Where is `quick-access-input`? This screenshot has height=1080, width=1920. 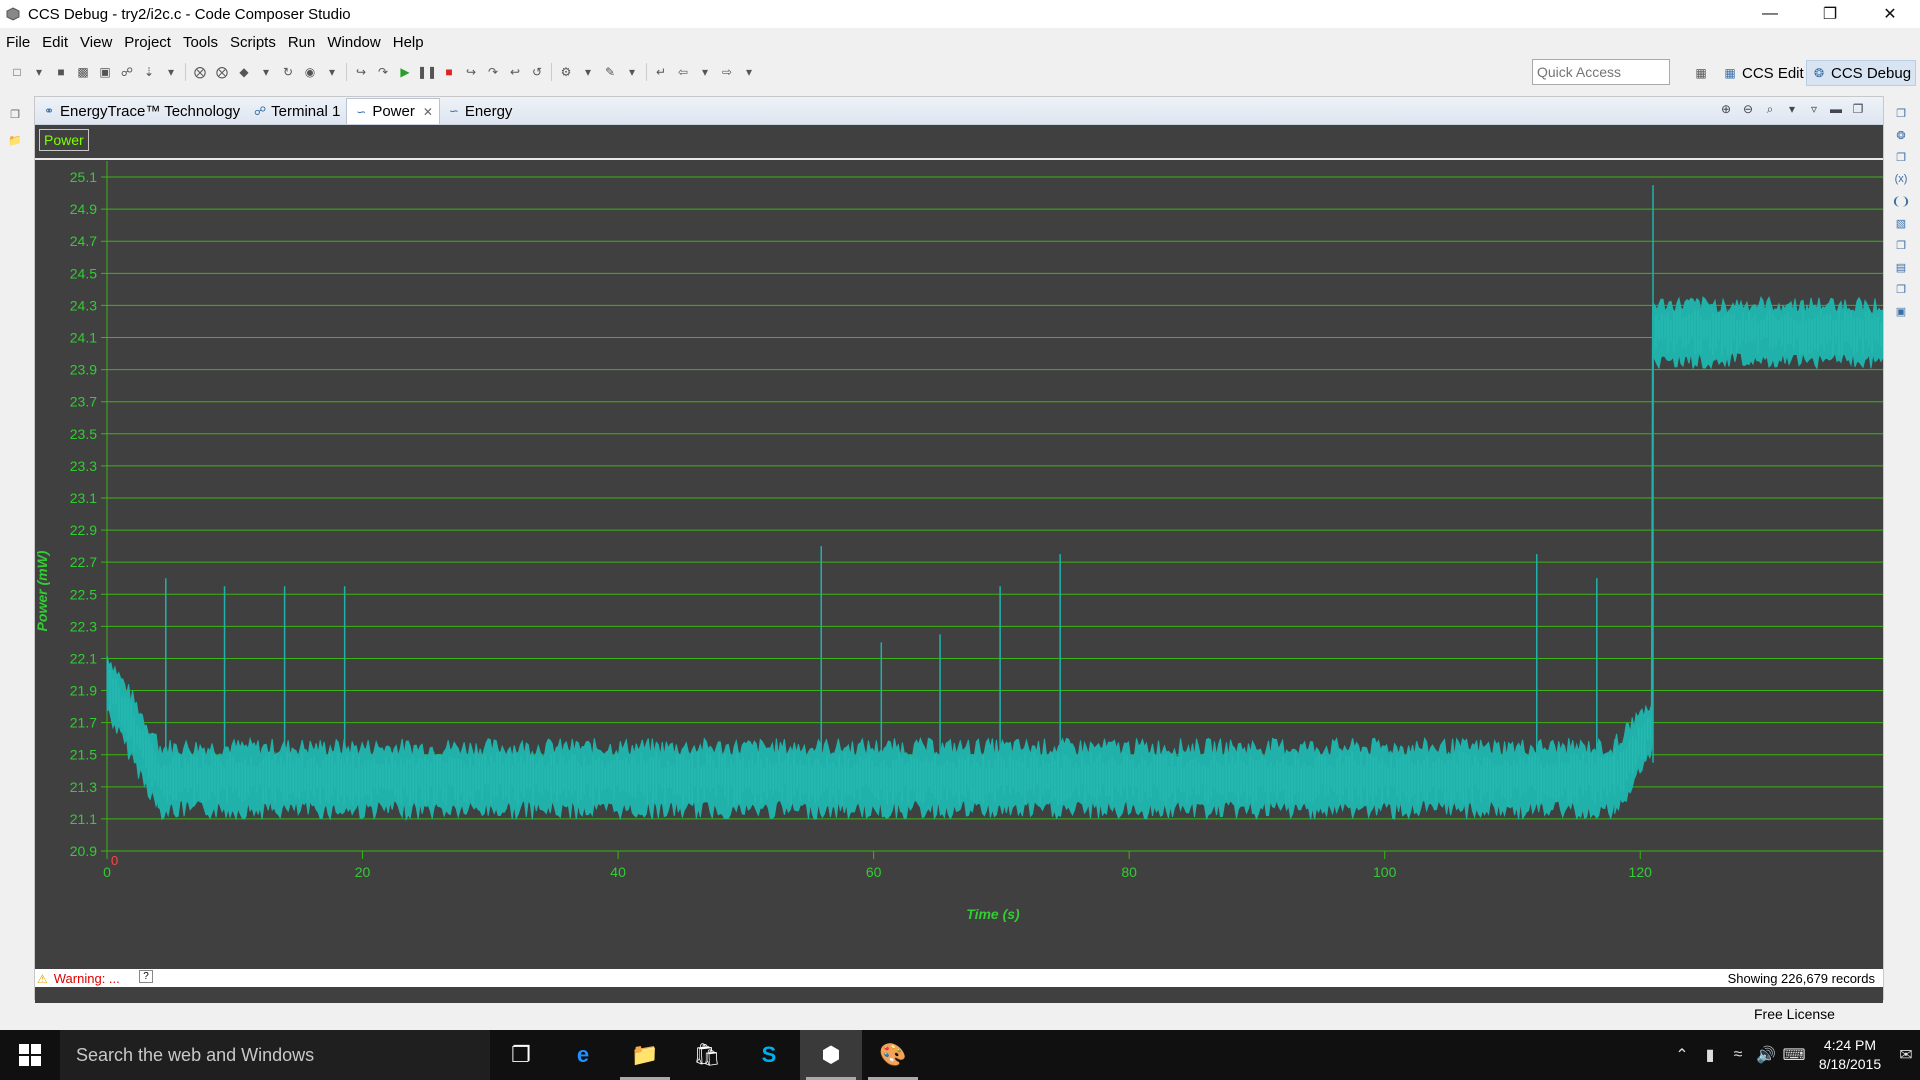 quick-access-input is located at coordinates (1601, 72).